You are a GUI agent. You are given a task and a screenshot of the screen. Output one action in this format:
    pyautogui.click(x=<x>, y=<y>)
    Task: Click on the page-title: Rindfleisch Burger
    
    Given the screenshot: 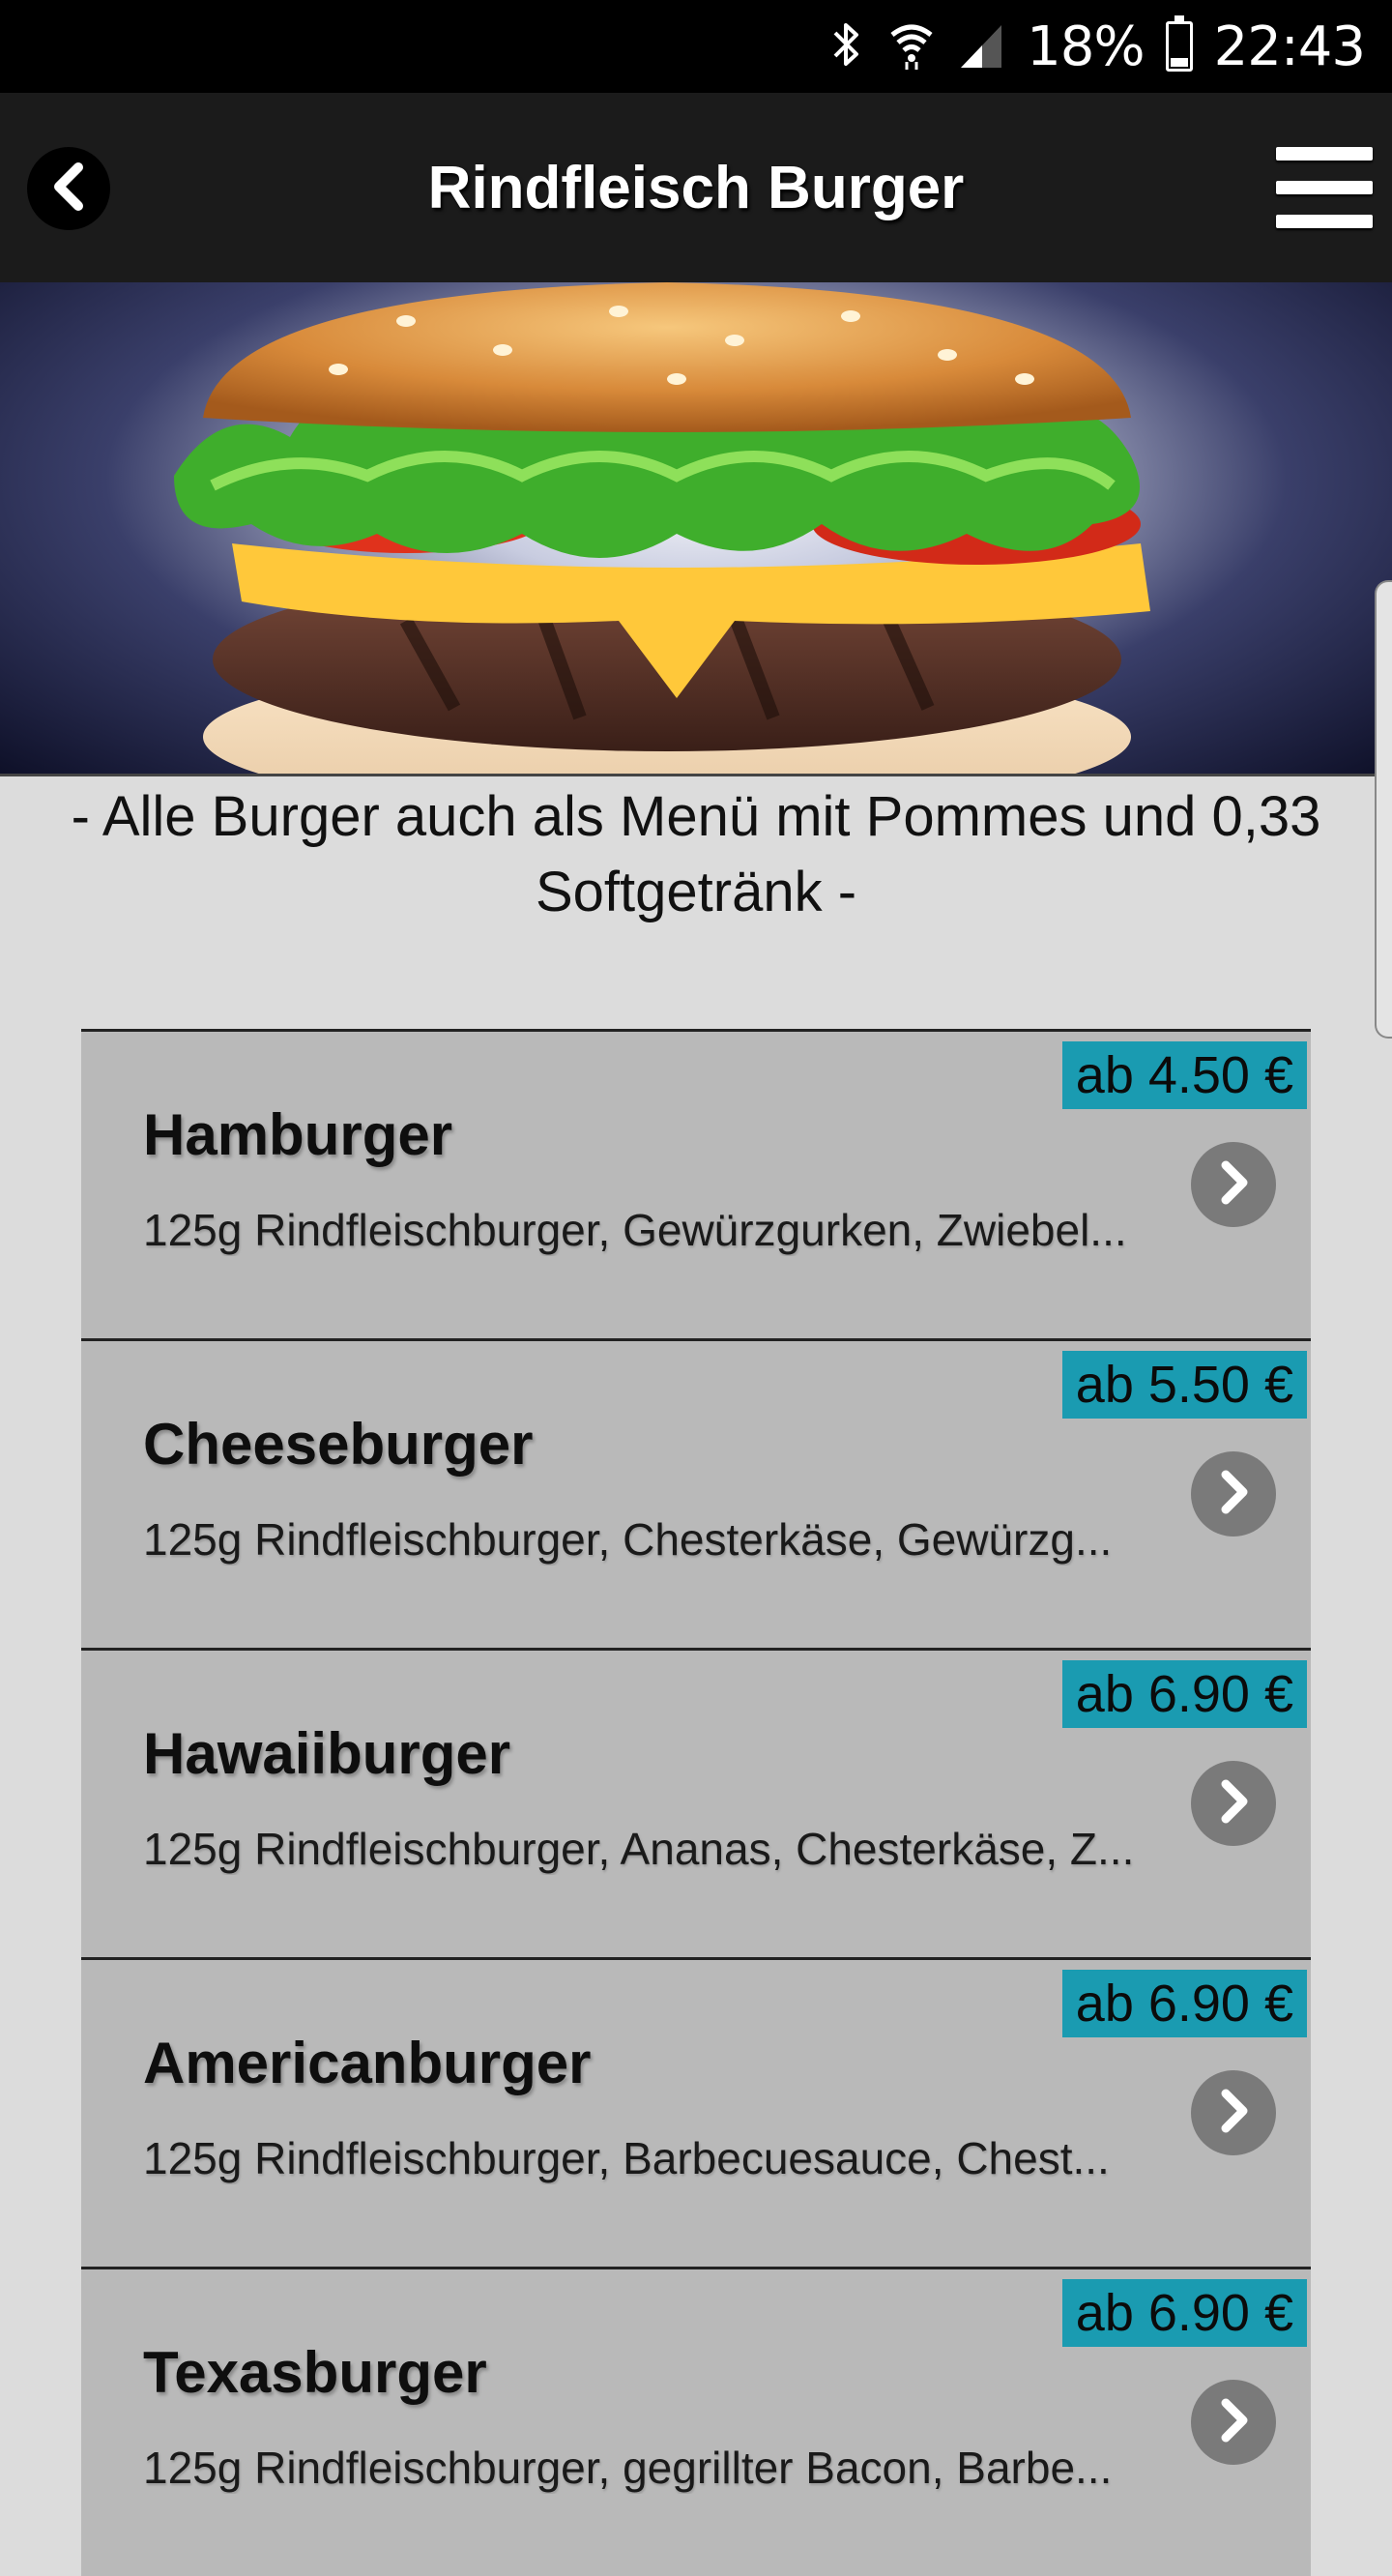 What is the action you would take?
    pyautogui.click(x=696, y=187)
    